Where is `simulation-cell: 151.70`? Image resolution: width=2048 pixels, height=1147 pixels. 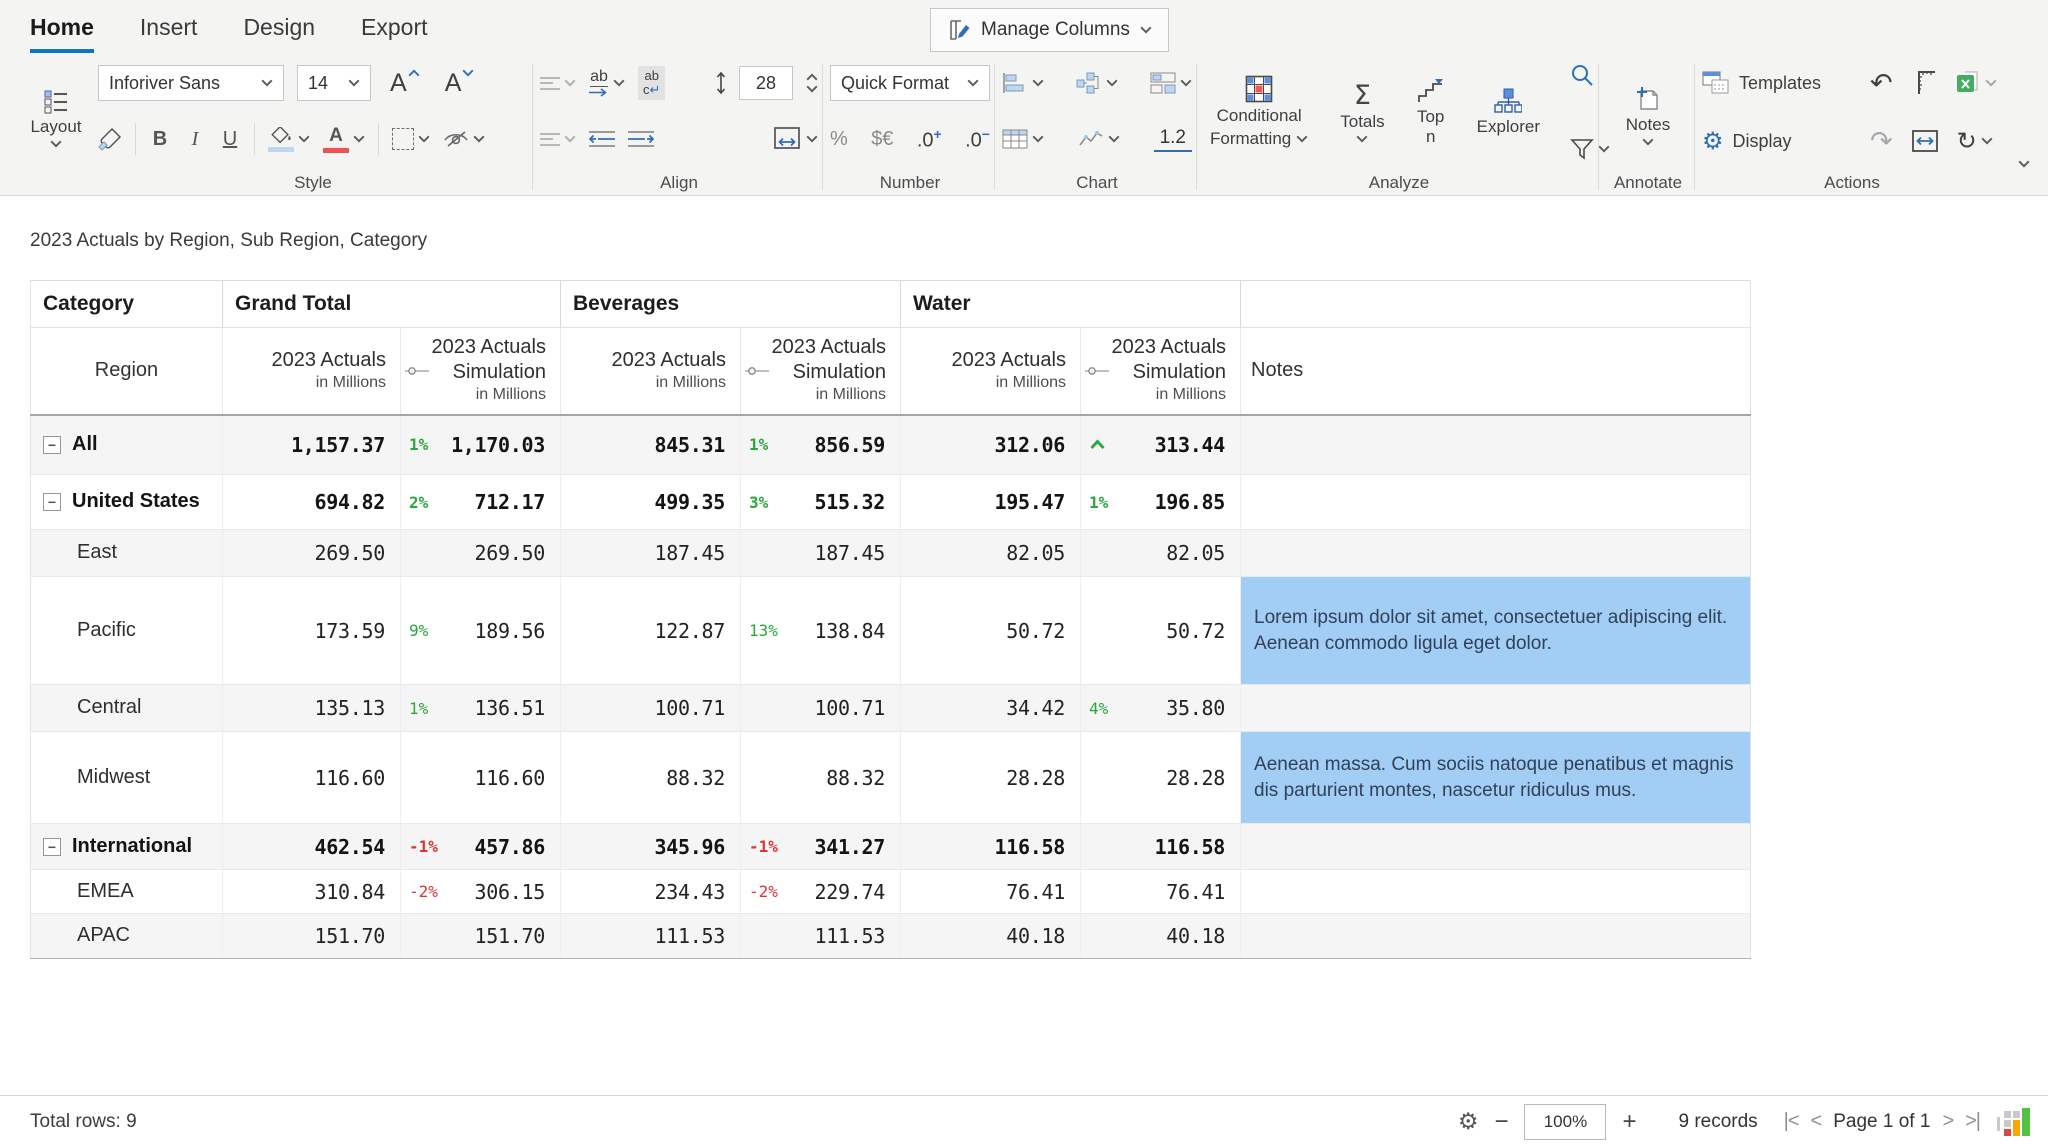
simulation-cell: 151.70 is located at coordinates (480, 936).